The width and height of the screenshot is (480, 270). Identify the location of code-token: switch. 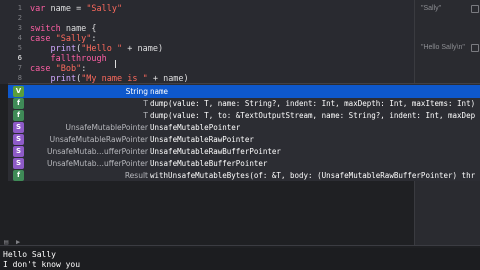
(48, 29).